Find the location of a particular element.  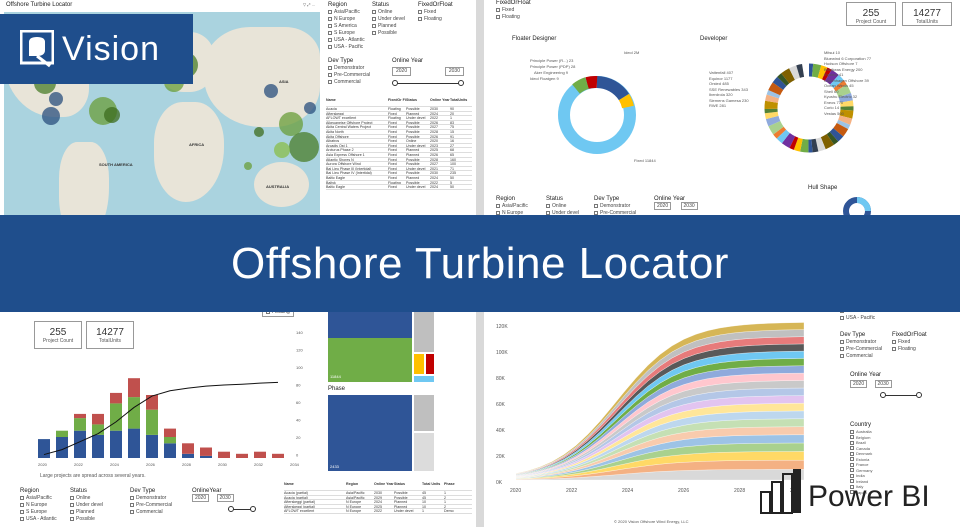

column-header: FixedOr Float is located at coordinates (397, 102).